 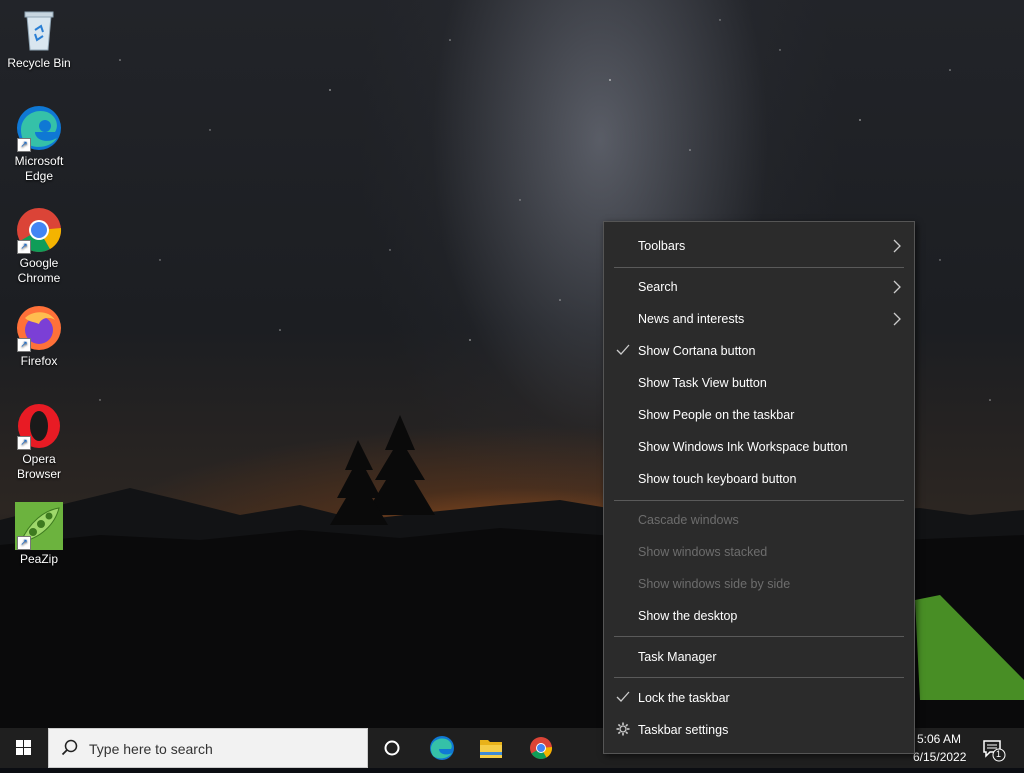 What do you see at coordinates (39, 270) in the screenshot?
I see `desktop-icon-label: Google Chrome` at bounding box center [39, 270].